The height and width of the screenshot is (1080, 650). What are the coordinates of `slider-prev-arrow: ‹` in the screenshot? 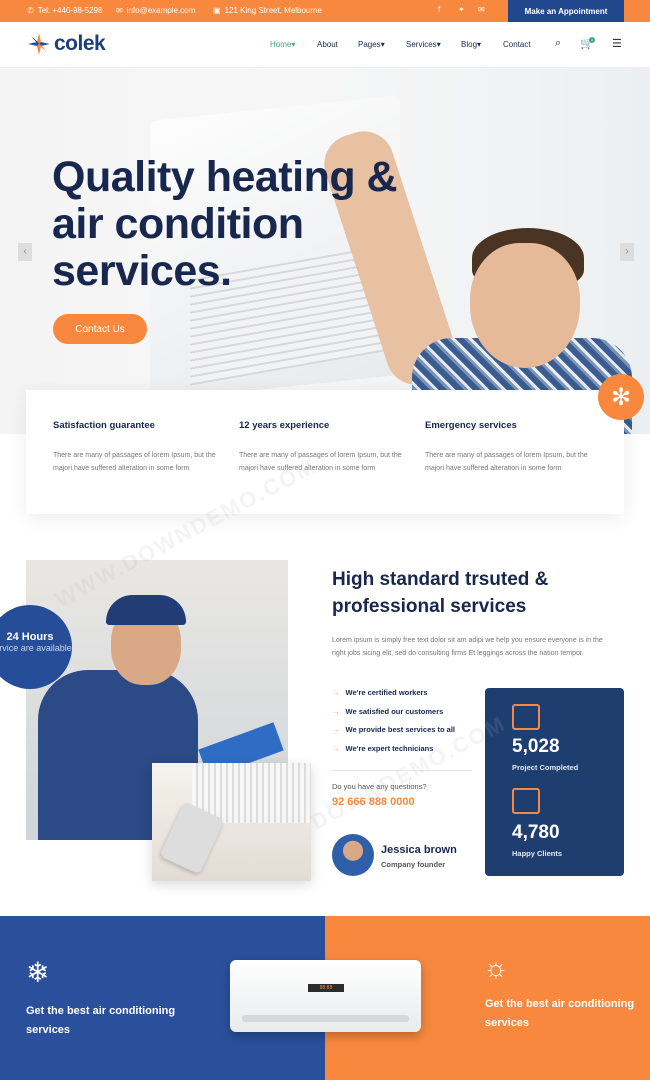 It's located at (25, 252).